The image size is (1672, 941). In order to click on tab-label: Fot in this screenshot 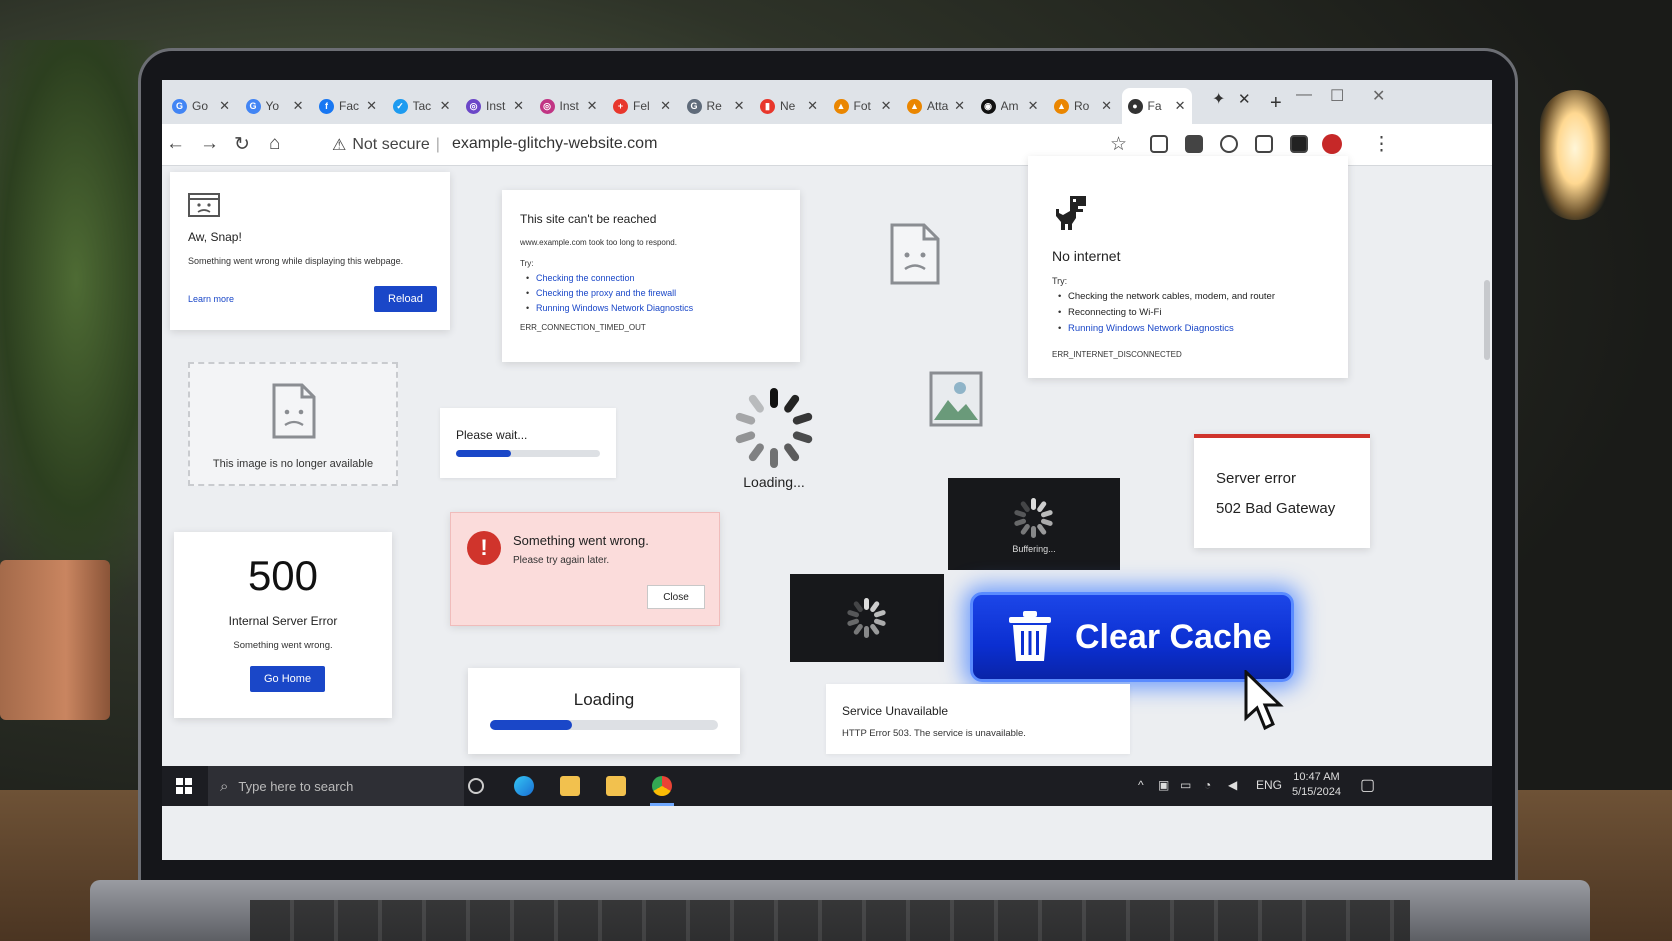, I will do `click(862, 106)`.